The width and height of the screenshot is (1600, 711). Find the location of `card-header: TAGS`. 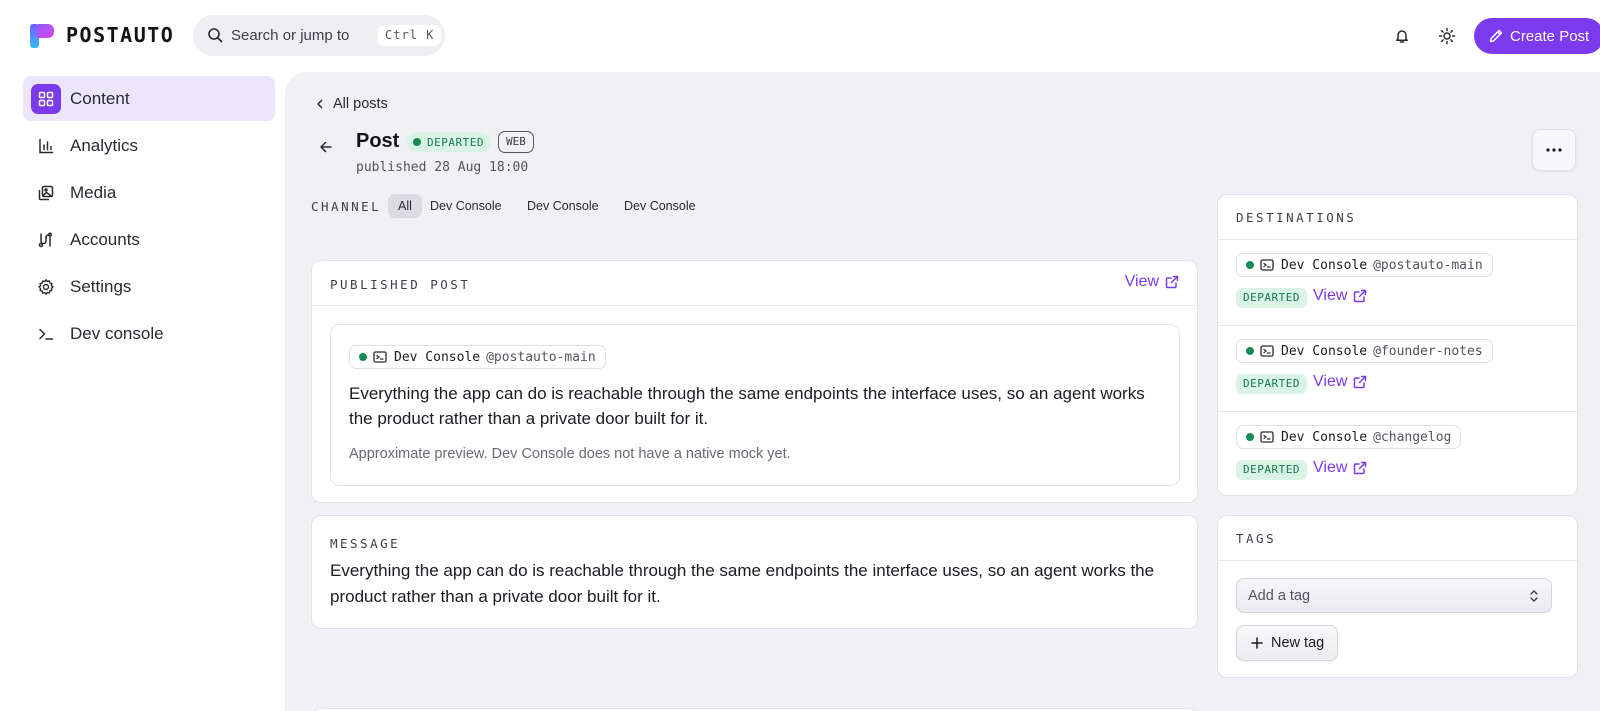

card-header: TAGS is located at coordinates (1397, 538).